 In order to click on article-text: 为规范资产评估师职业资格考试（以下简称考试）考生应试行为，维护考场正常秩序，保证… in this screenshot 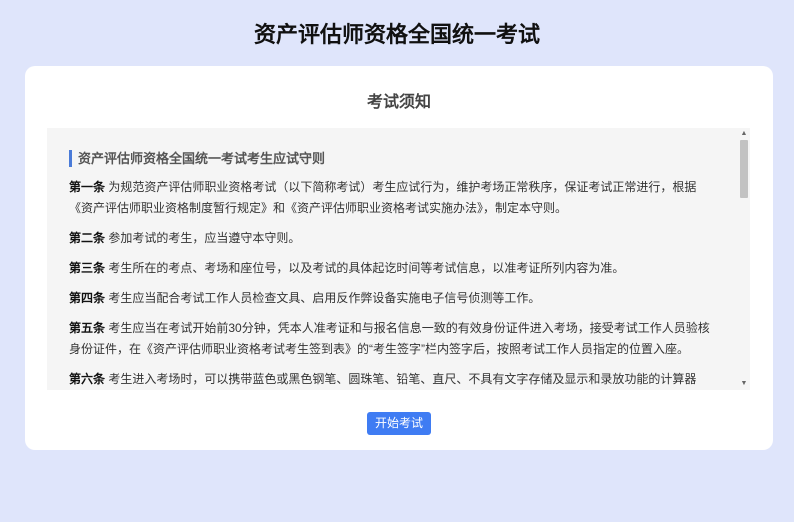, I will do `click(383, 197)`.